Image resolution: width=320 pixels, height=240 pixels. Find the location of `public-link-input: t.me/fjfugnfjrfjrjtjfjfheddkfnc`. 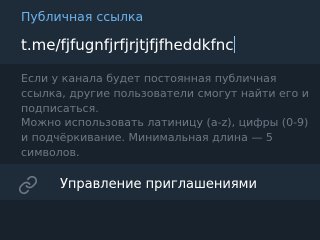

public-link-input: t.me/fjfugnfjrfjrjtjfjfheddkfnc is located at coordinates (128, 45).